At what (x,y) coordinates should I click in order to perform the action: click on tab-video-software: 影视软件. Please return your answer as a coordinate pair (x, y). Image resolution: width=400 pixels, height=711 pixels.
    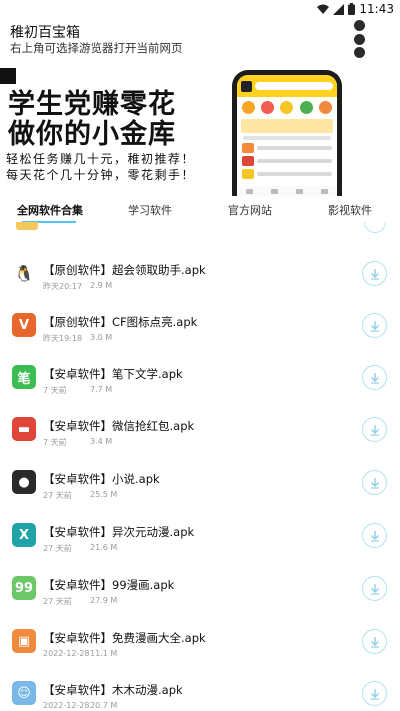
    Looking at the image, I should click on (350, 210).